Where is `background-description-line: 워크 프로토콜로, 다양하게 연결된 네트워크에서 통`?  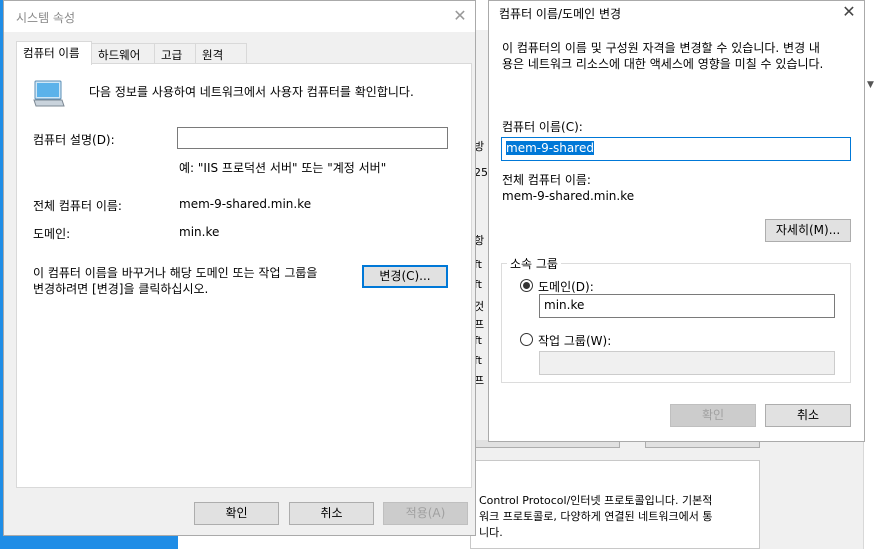
background-description-line: 워크 프로토콜로, 다양하게 연결된 네트워크에서 통 is located at coordinates (596, 516).